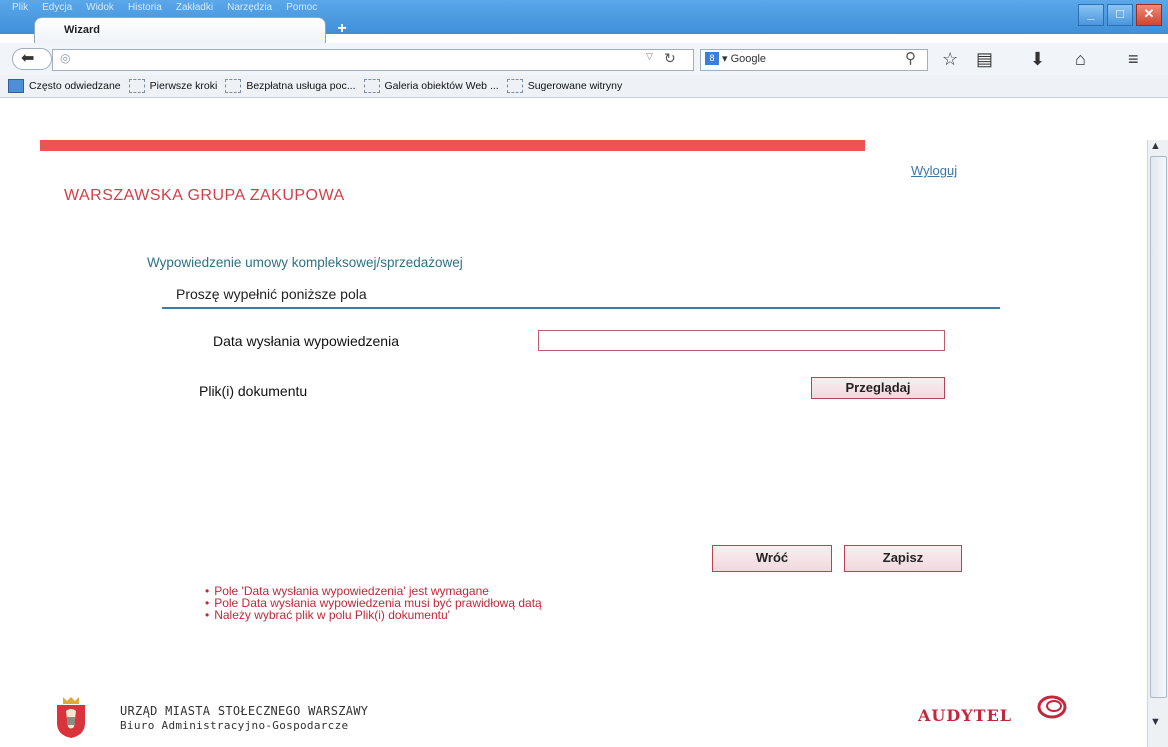  I want to click on search-engine-icon: 8, so click(712, 58).